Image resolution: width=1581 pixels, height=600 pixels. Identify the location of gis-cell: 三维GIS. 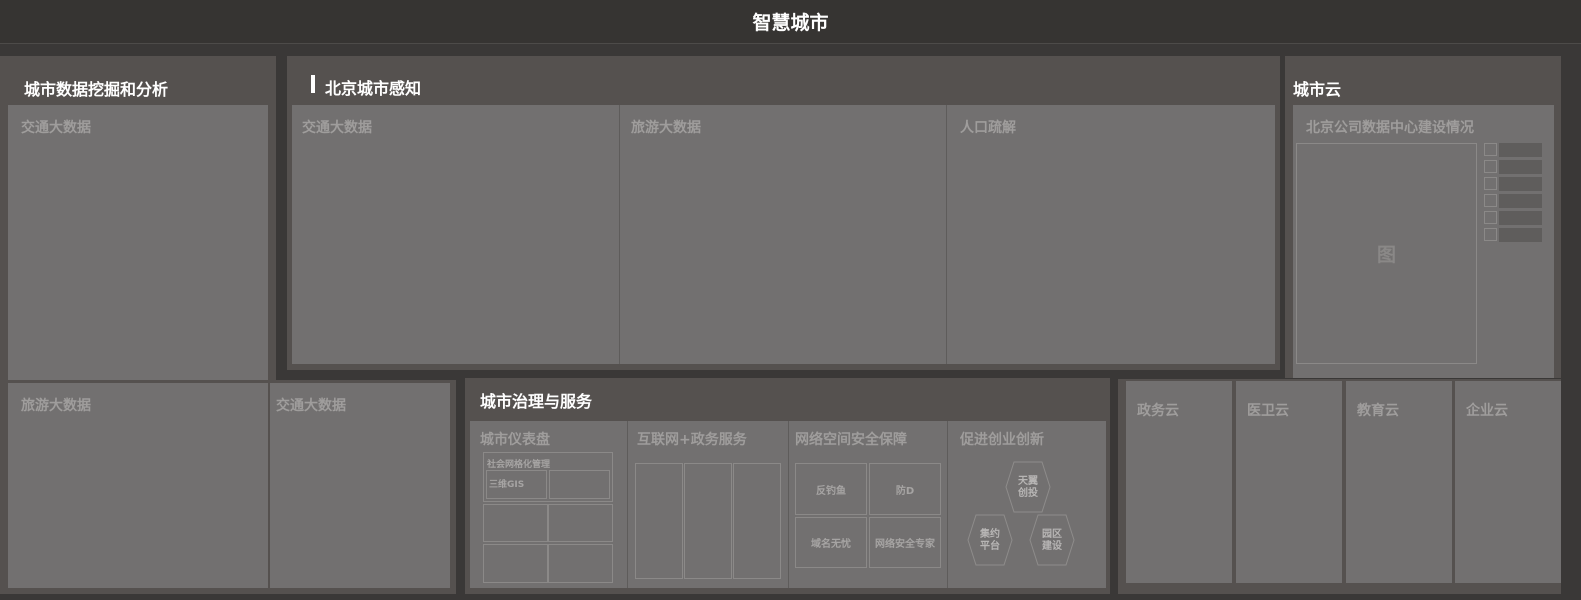
(516, 484).